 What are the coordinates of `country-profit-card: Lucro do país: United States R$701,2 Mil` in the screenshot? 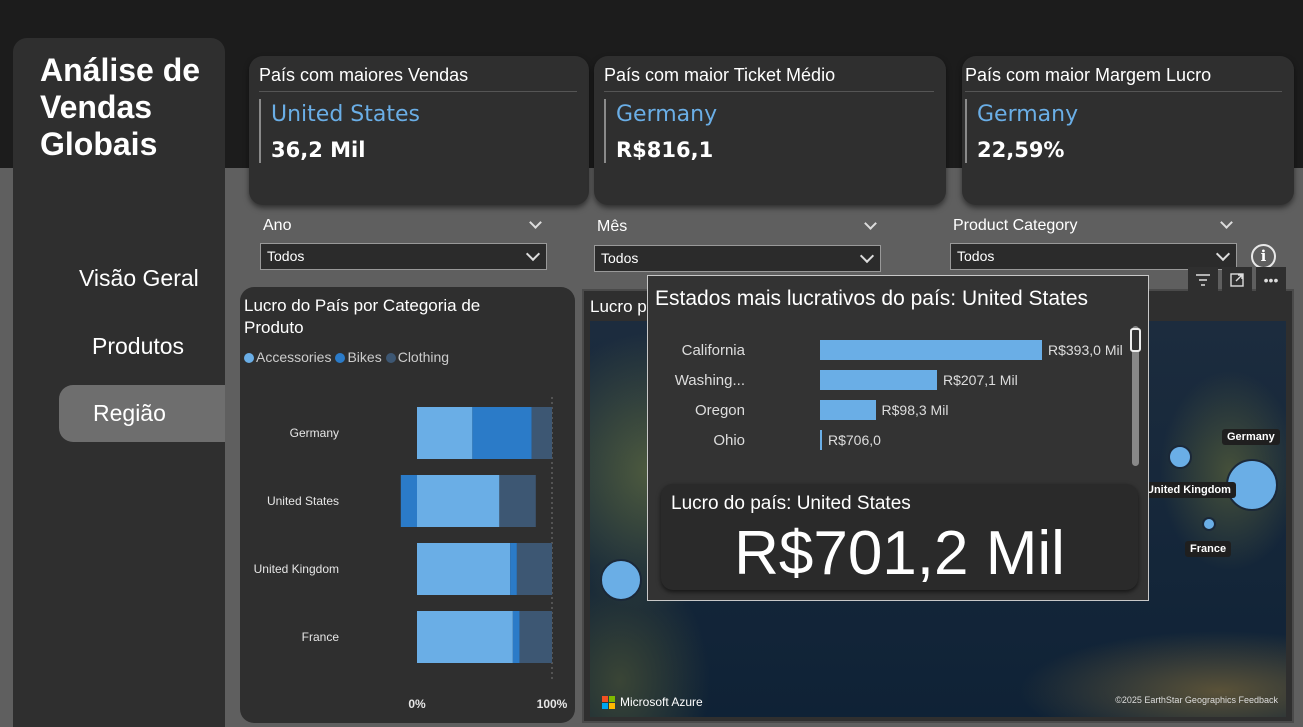 It's located at (899, 537).